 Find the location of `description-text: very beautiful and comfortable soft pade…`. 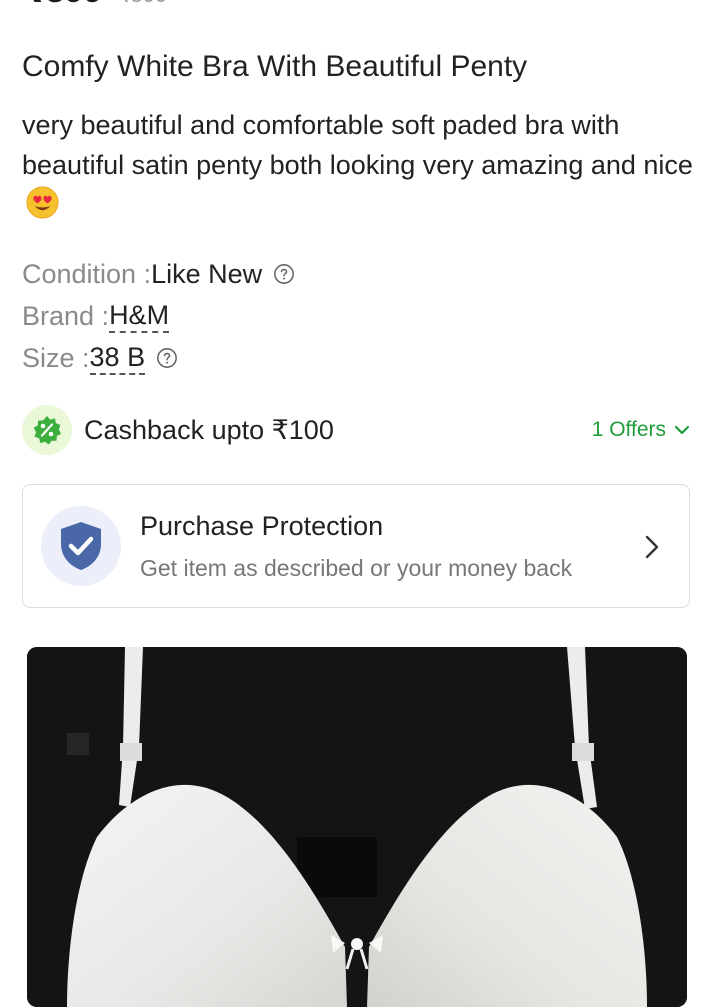

description-text: very beautiful and comfortable soft pade… is located at coordinates (357, 145).